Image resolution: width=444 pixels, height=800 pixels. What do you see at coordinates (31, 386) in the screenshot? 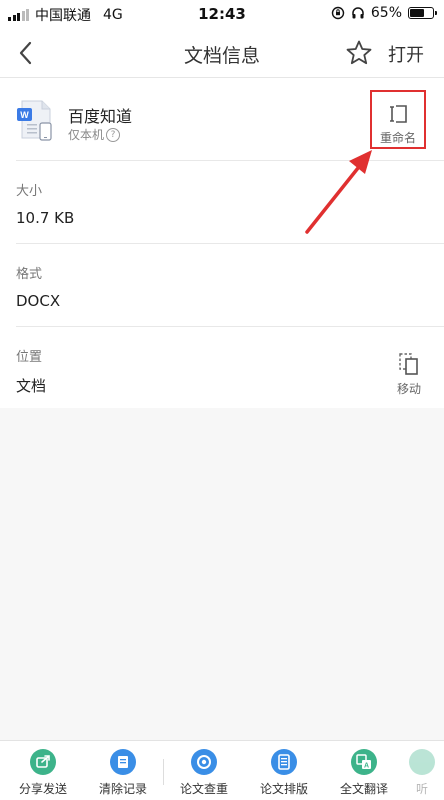
I see `location-value: 文档` at bounding box center [31, 386].